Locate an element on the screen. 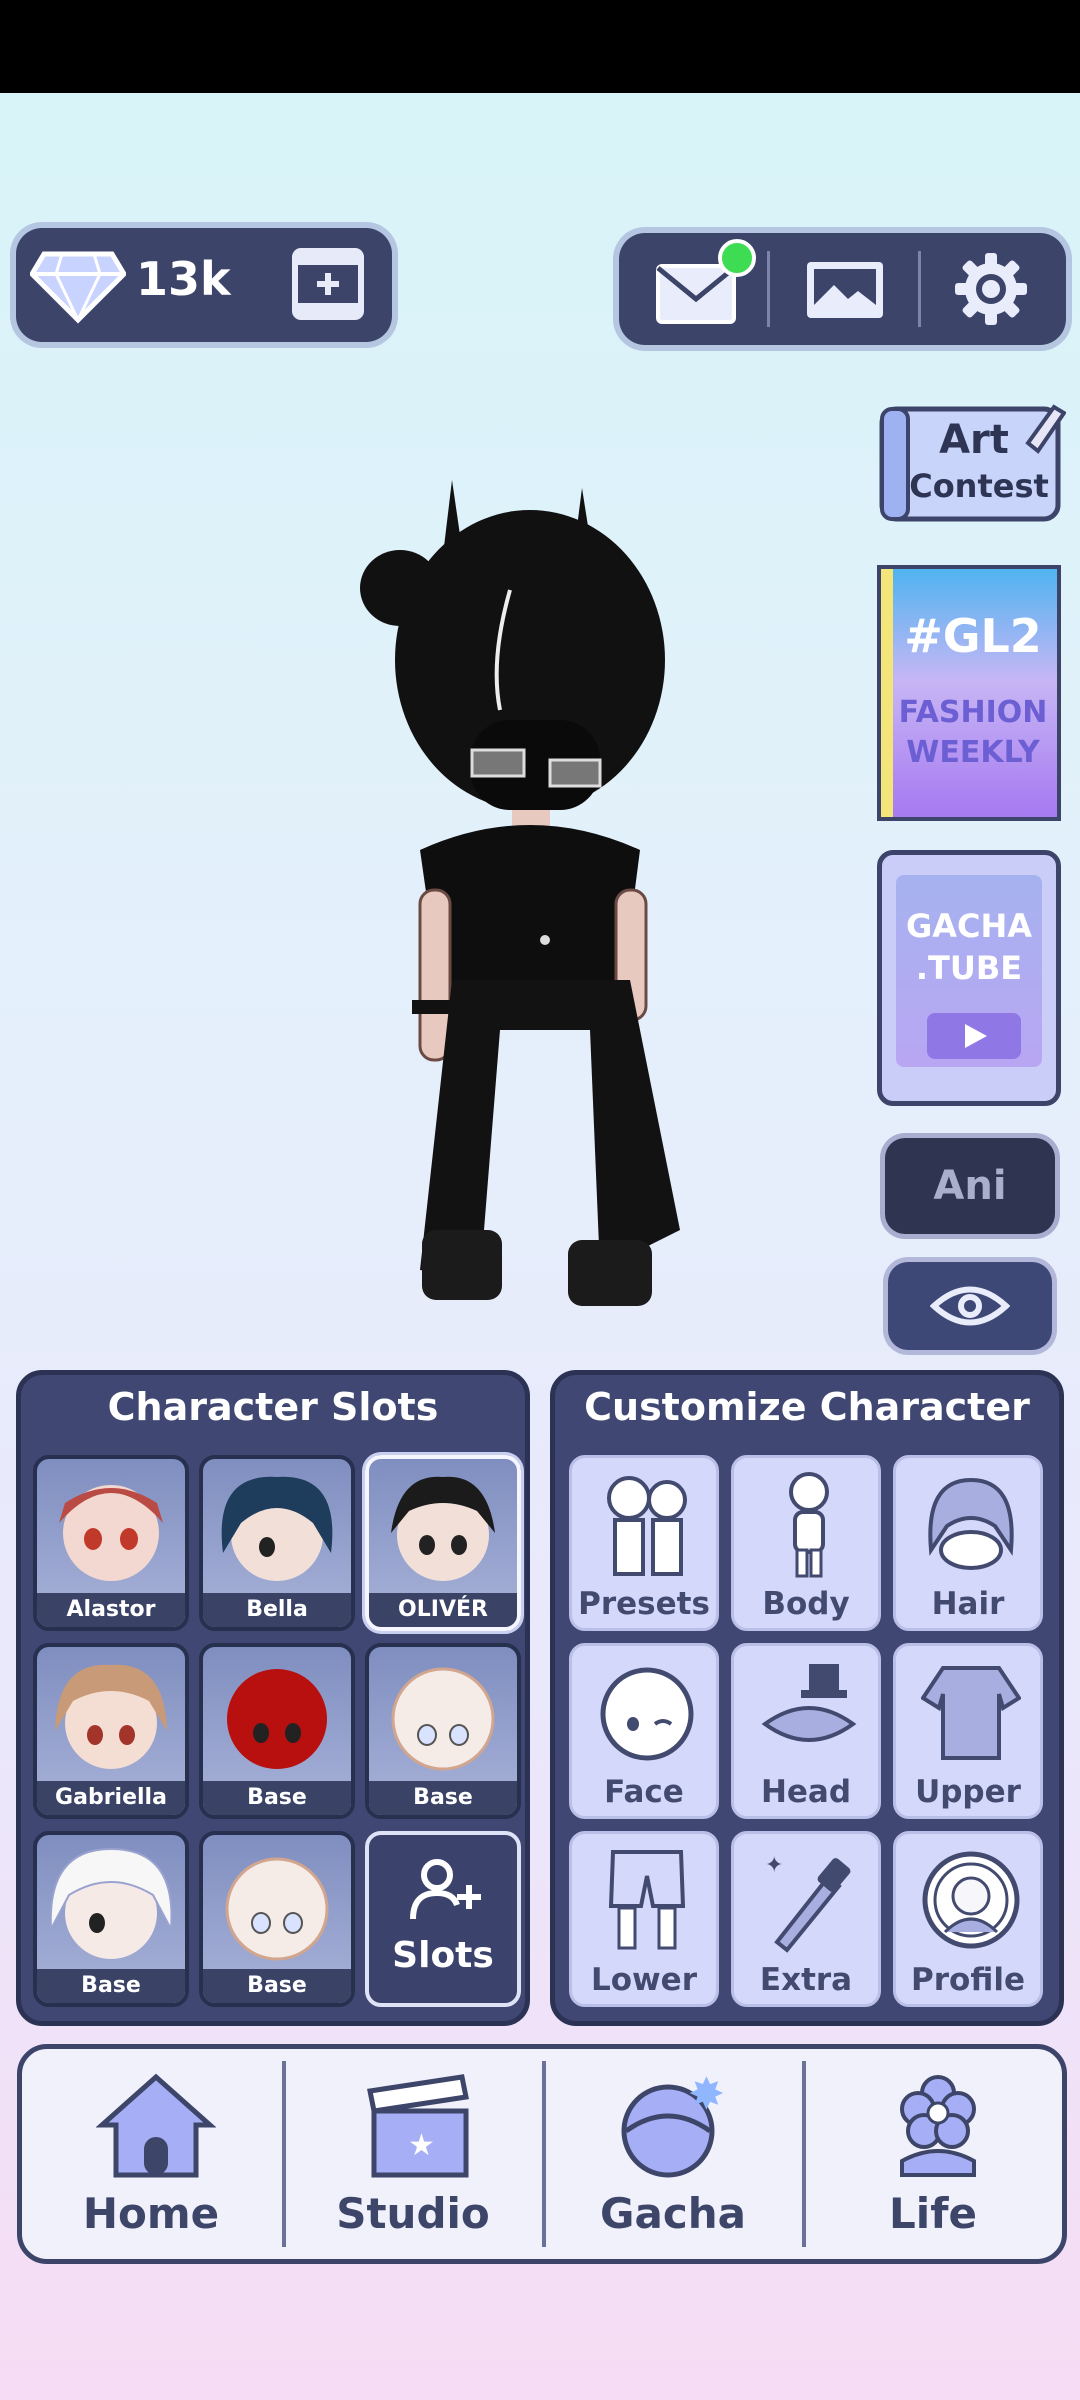 The image size is (1080, 2400). body-label: Body is located at coordinates (806, 1604).